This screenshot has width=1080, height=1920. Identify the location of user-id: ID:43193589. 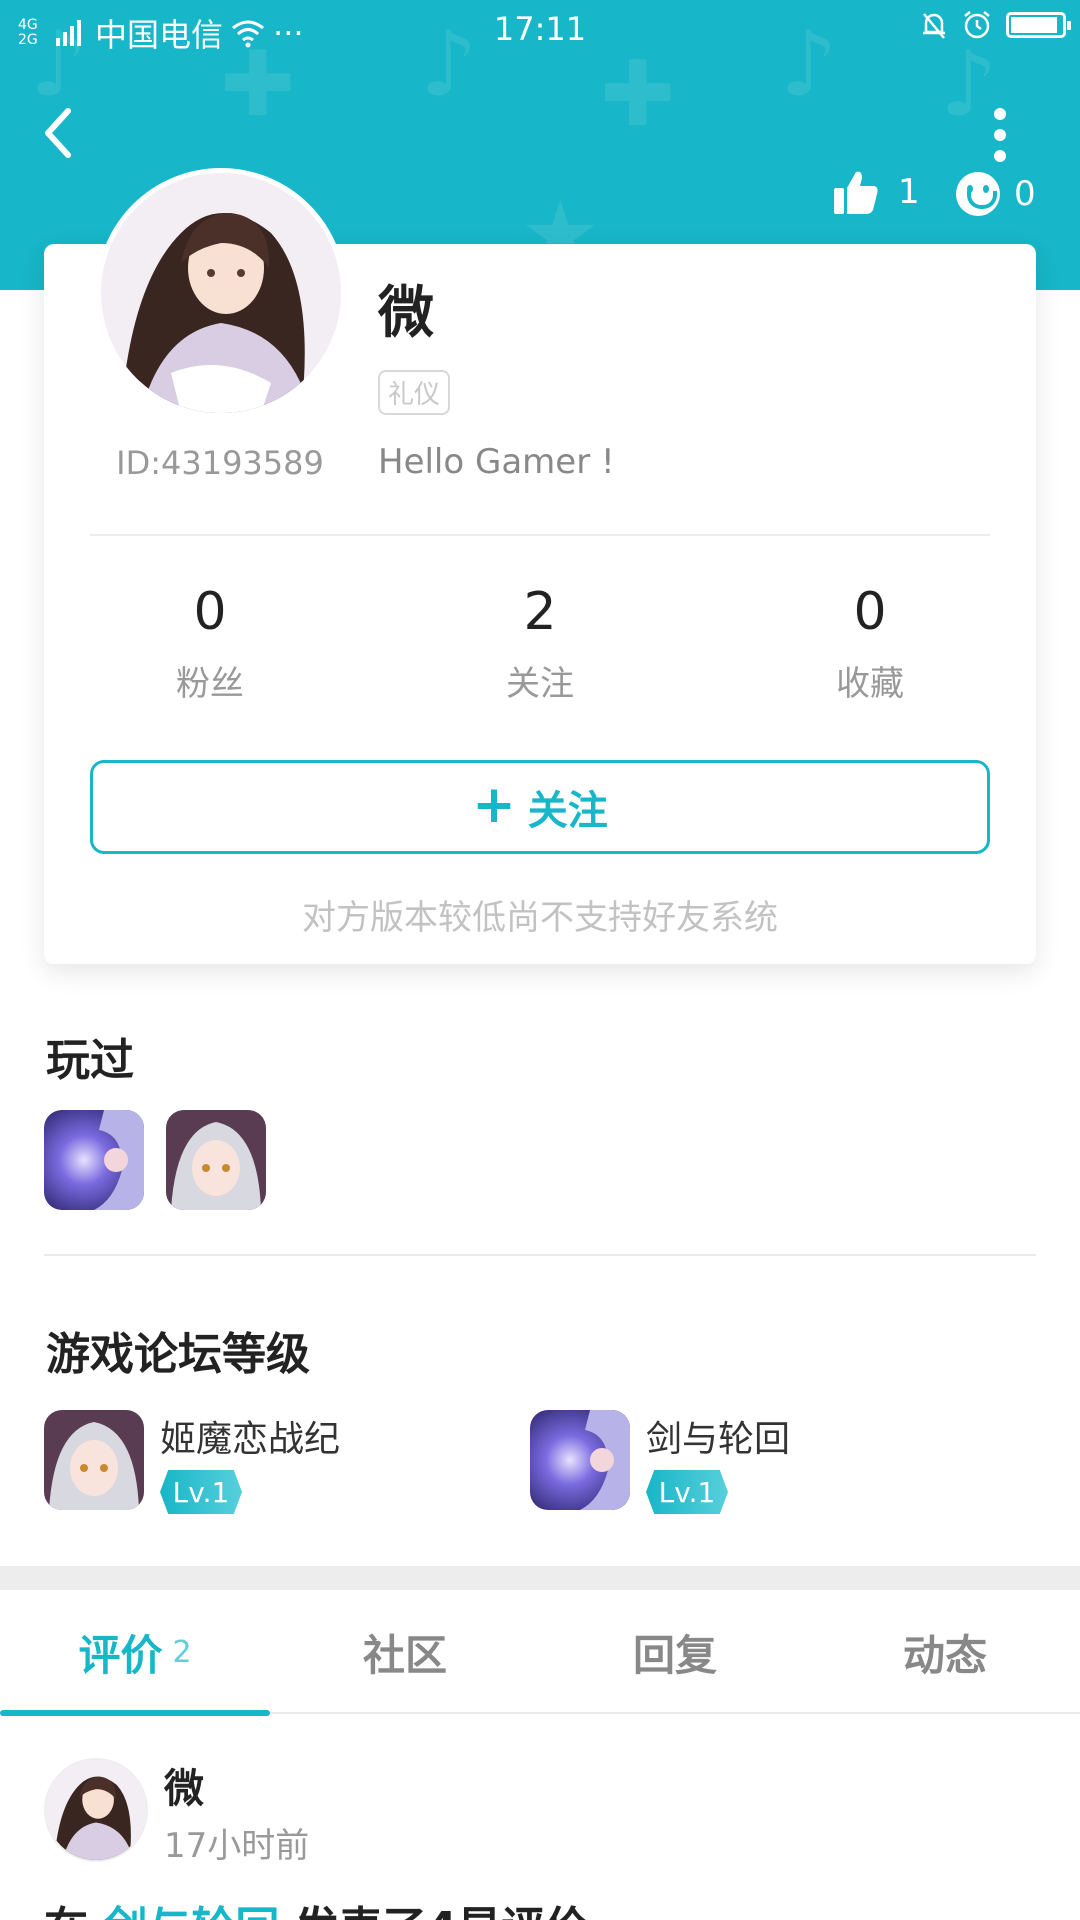
(220, 463).